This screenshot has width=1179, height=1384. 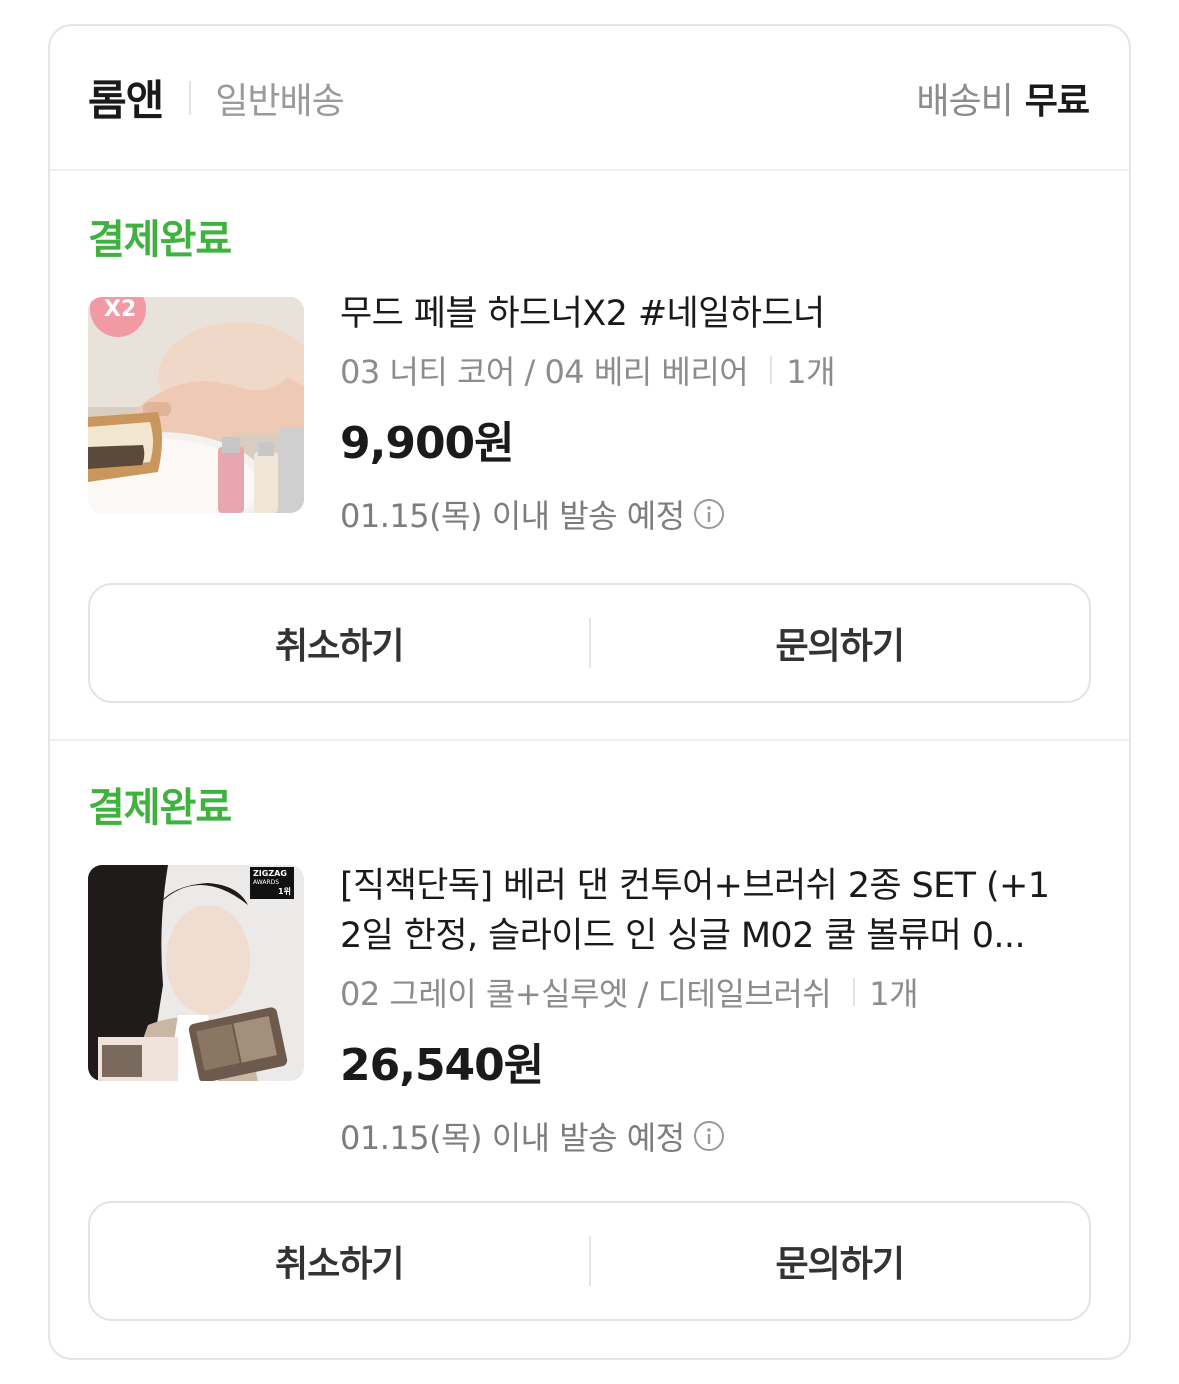 I want to click on product-thumbnail: ZIGZAG AWARDS 1위, so click(x=196, y=973).